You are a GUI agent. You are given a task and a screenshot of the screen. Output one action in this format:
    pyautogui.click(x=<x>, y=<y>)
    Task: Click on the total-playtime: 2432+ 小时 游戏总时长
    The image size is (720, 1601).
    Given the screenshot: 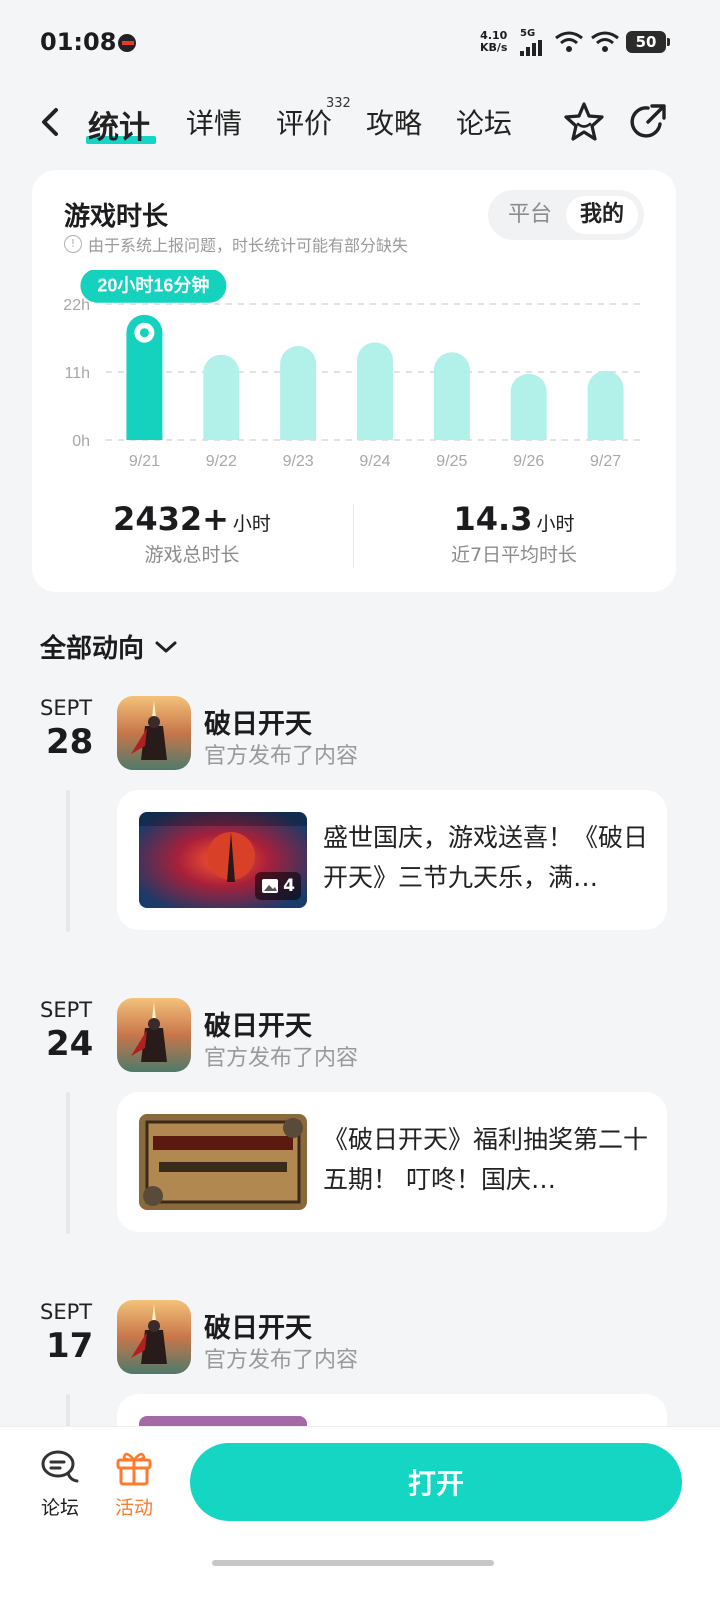 What is the action you would take?
    pyautogui.click(x=192, y=533)
    